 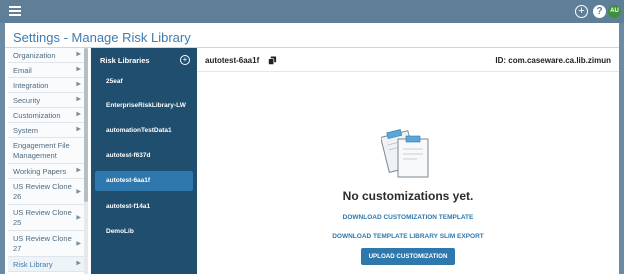 I want to click on nav-item-label: Working Papers, so click(x=40, y=171).